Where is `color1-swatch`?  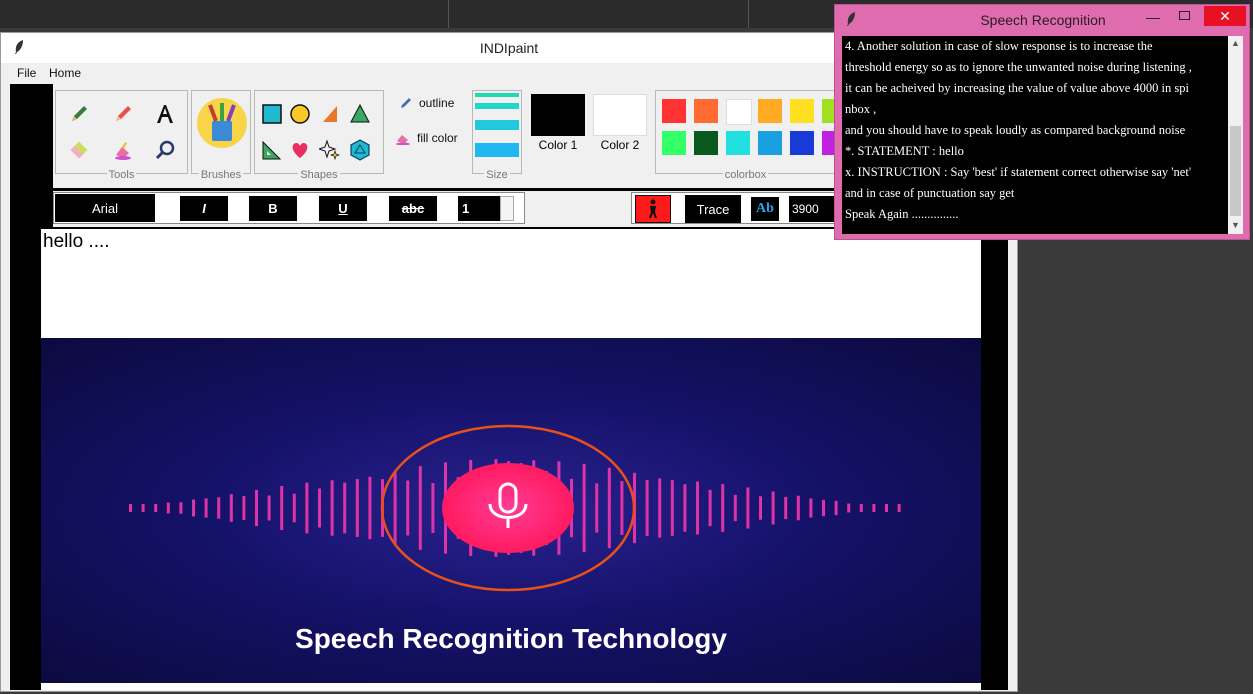 color1-swatch is located at coordinates (558, 115).